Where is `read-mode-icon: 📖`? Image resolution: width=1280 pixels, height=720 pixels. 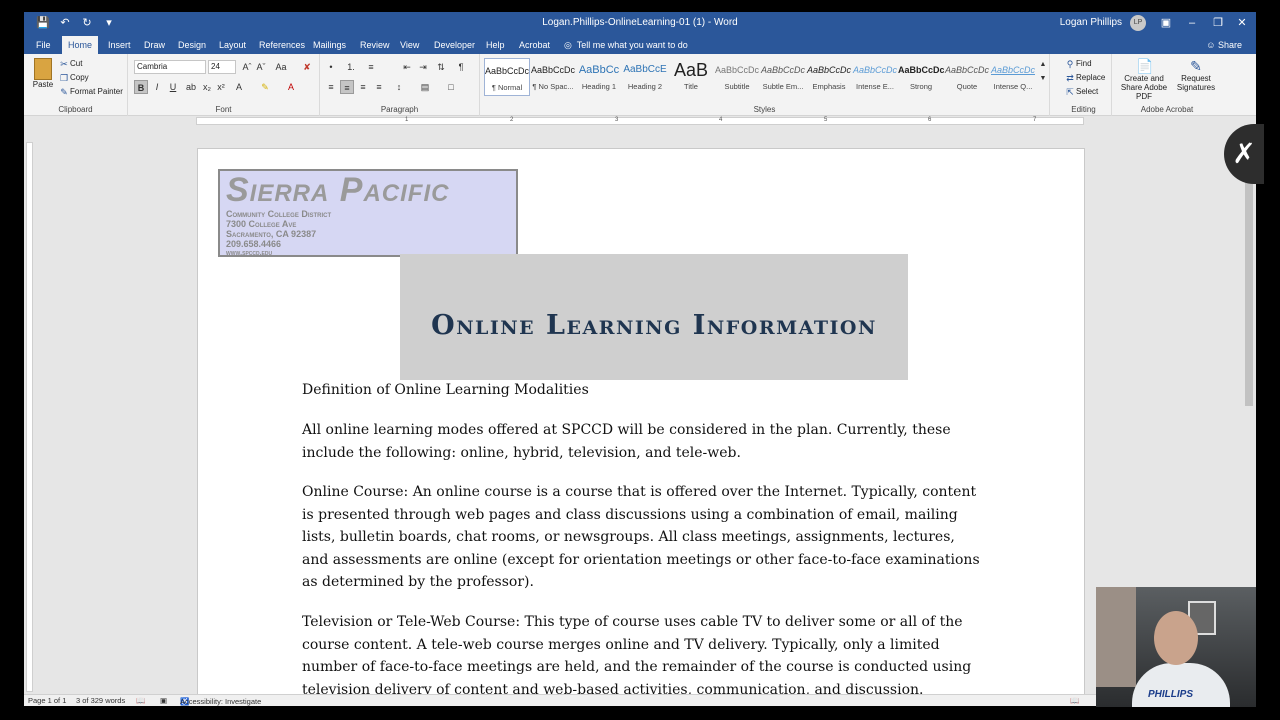 read-mode-icon: 📖 is located at coordinates (1074, 700).